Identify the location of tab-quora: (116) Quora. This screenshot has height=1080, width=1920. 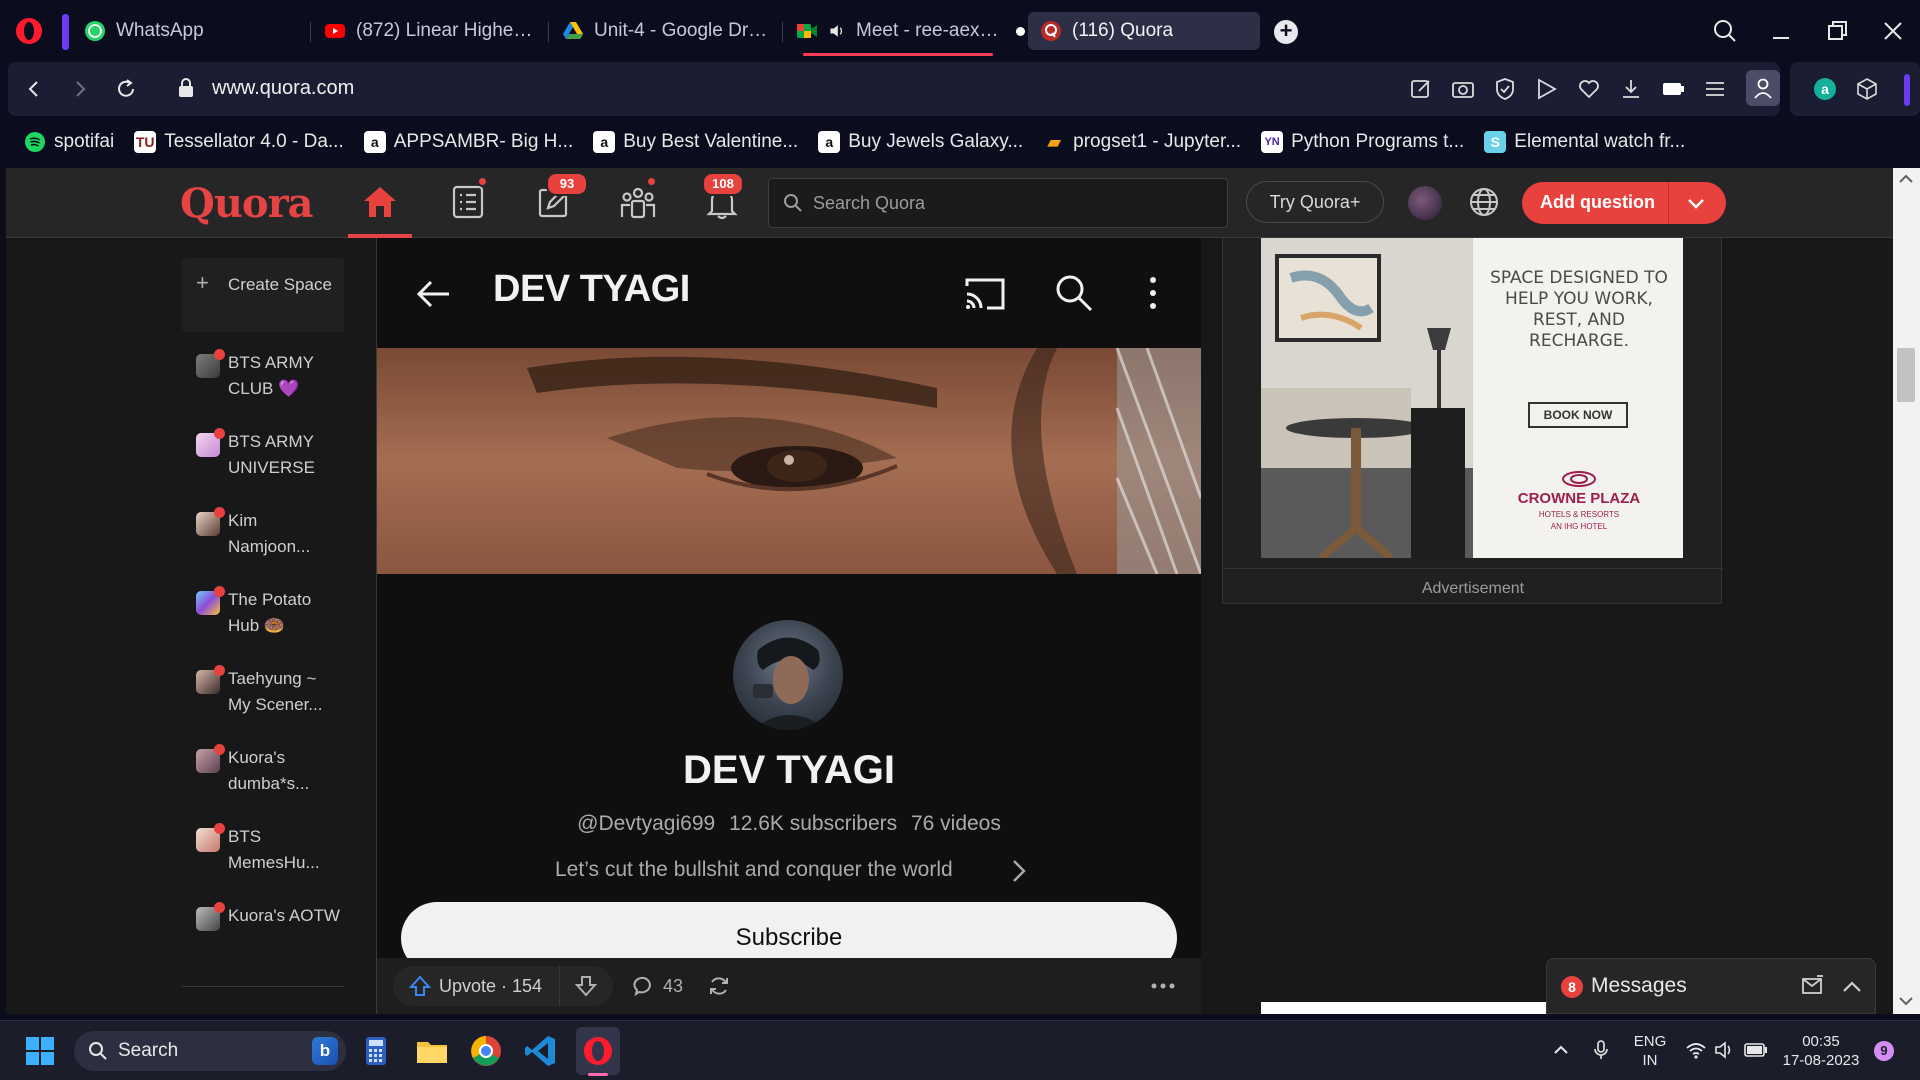
(1144, 31).